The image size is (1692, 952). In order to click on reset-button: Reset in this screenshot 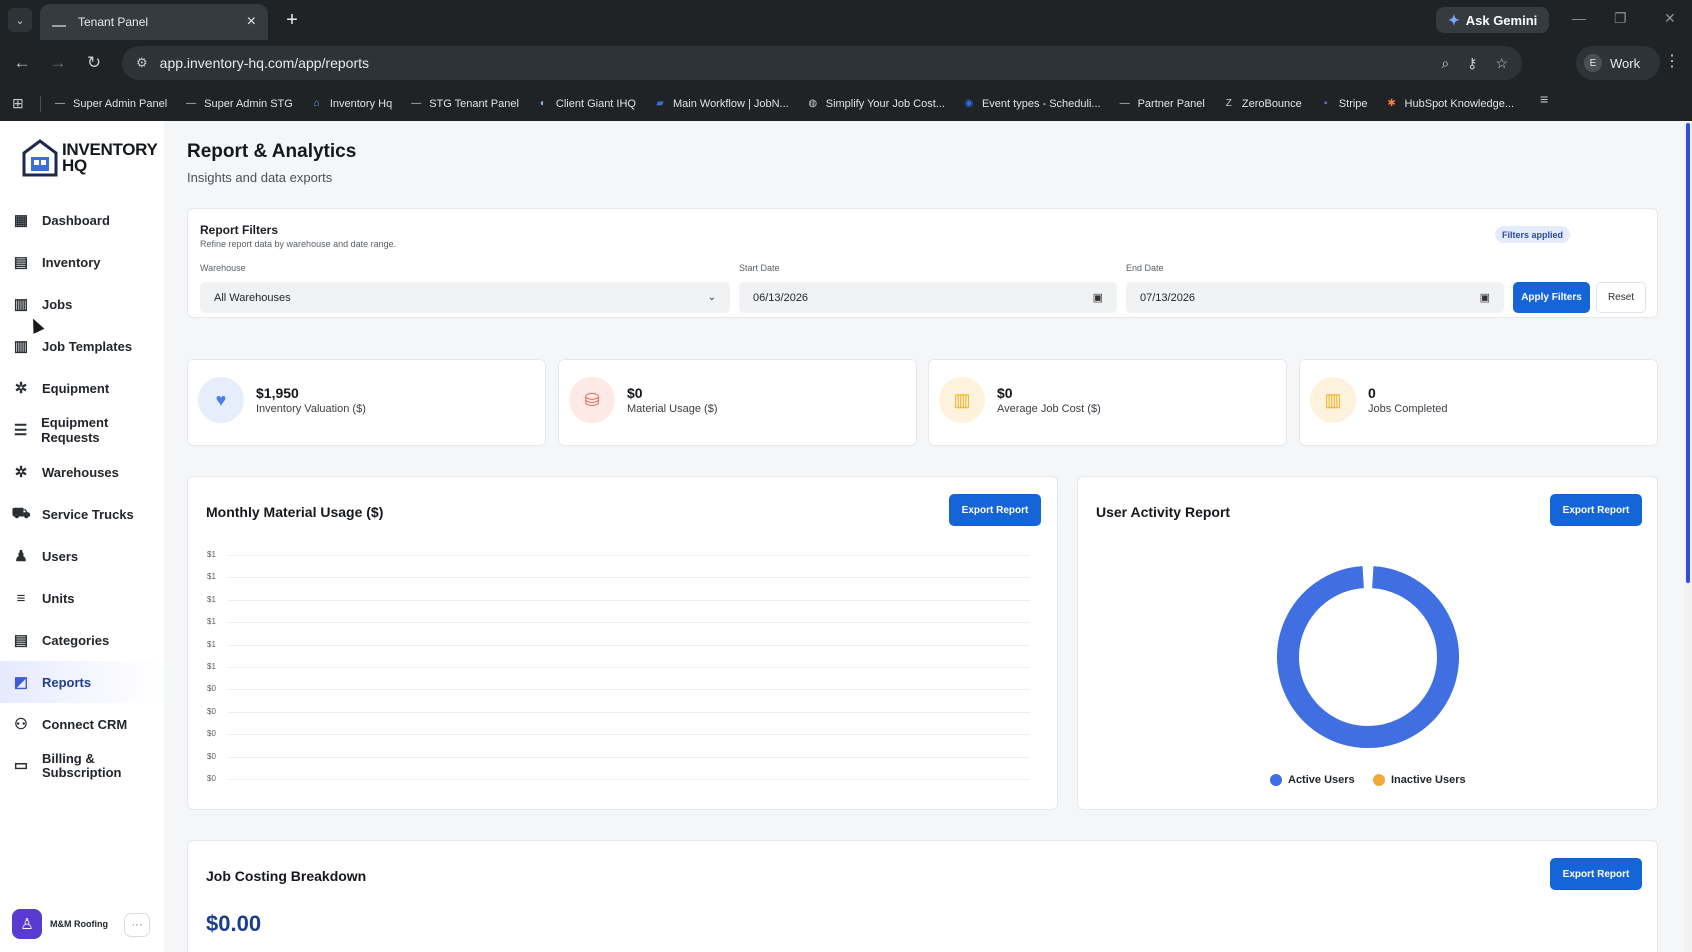, I will do `click(1621, 297)`.